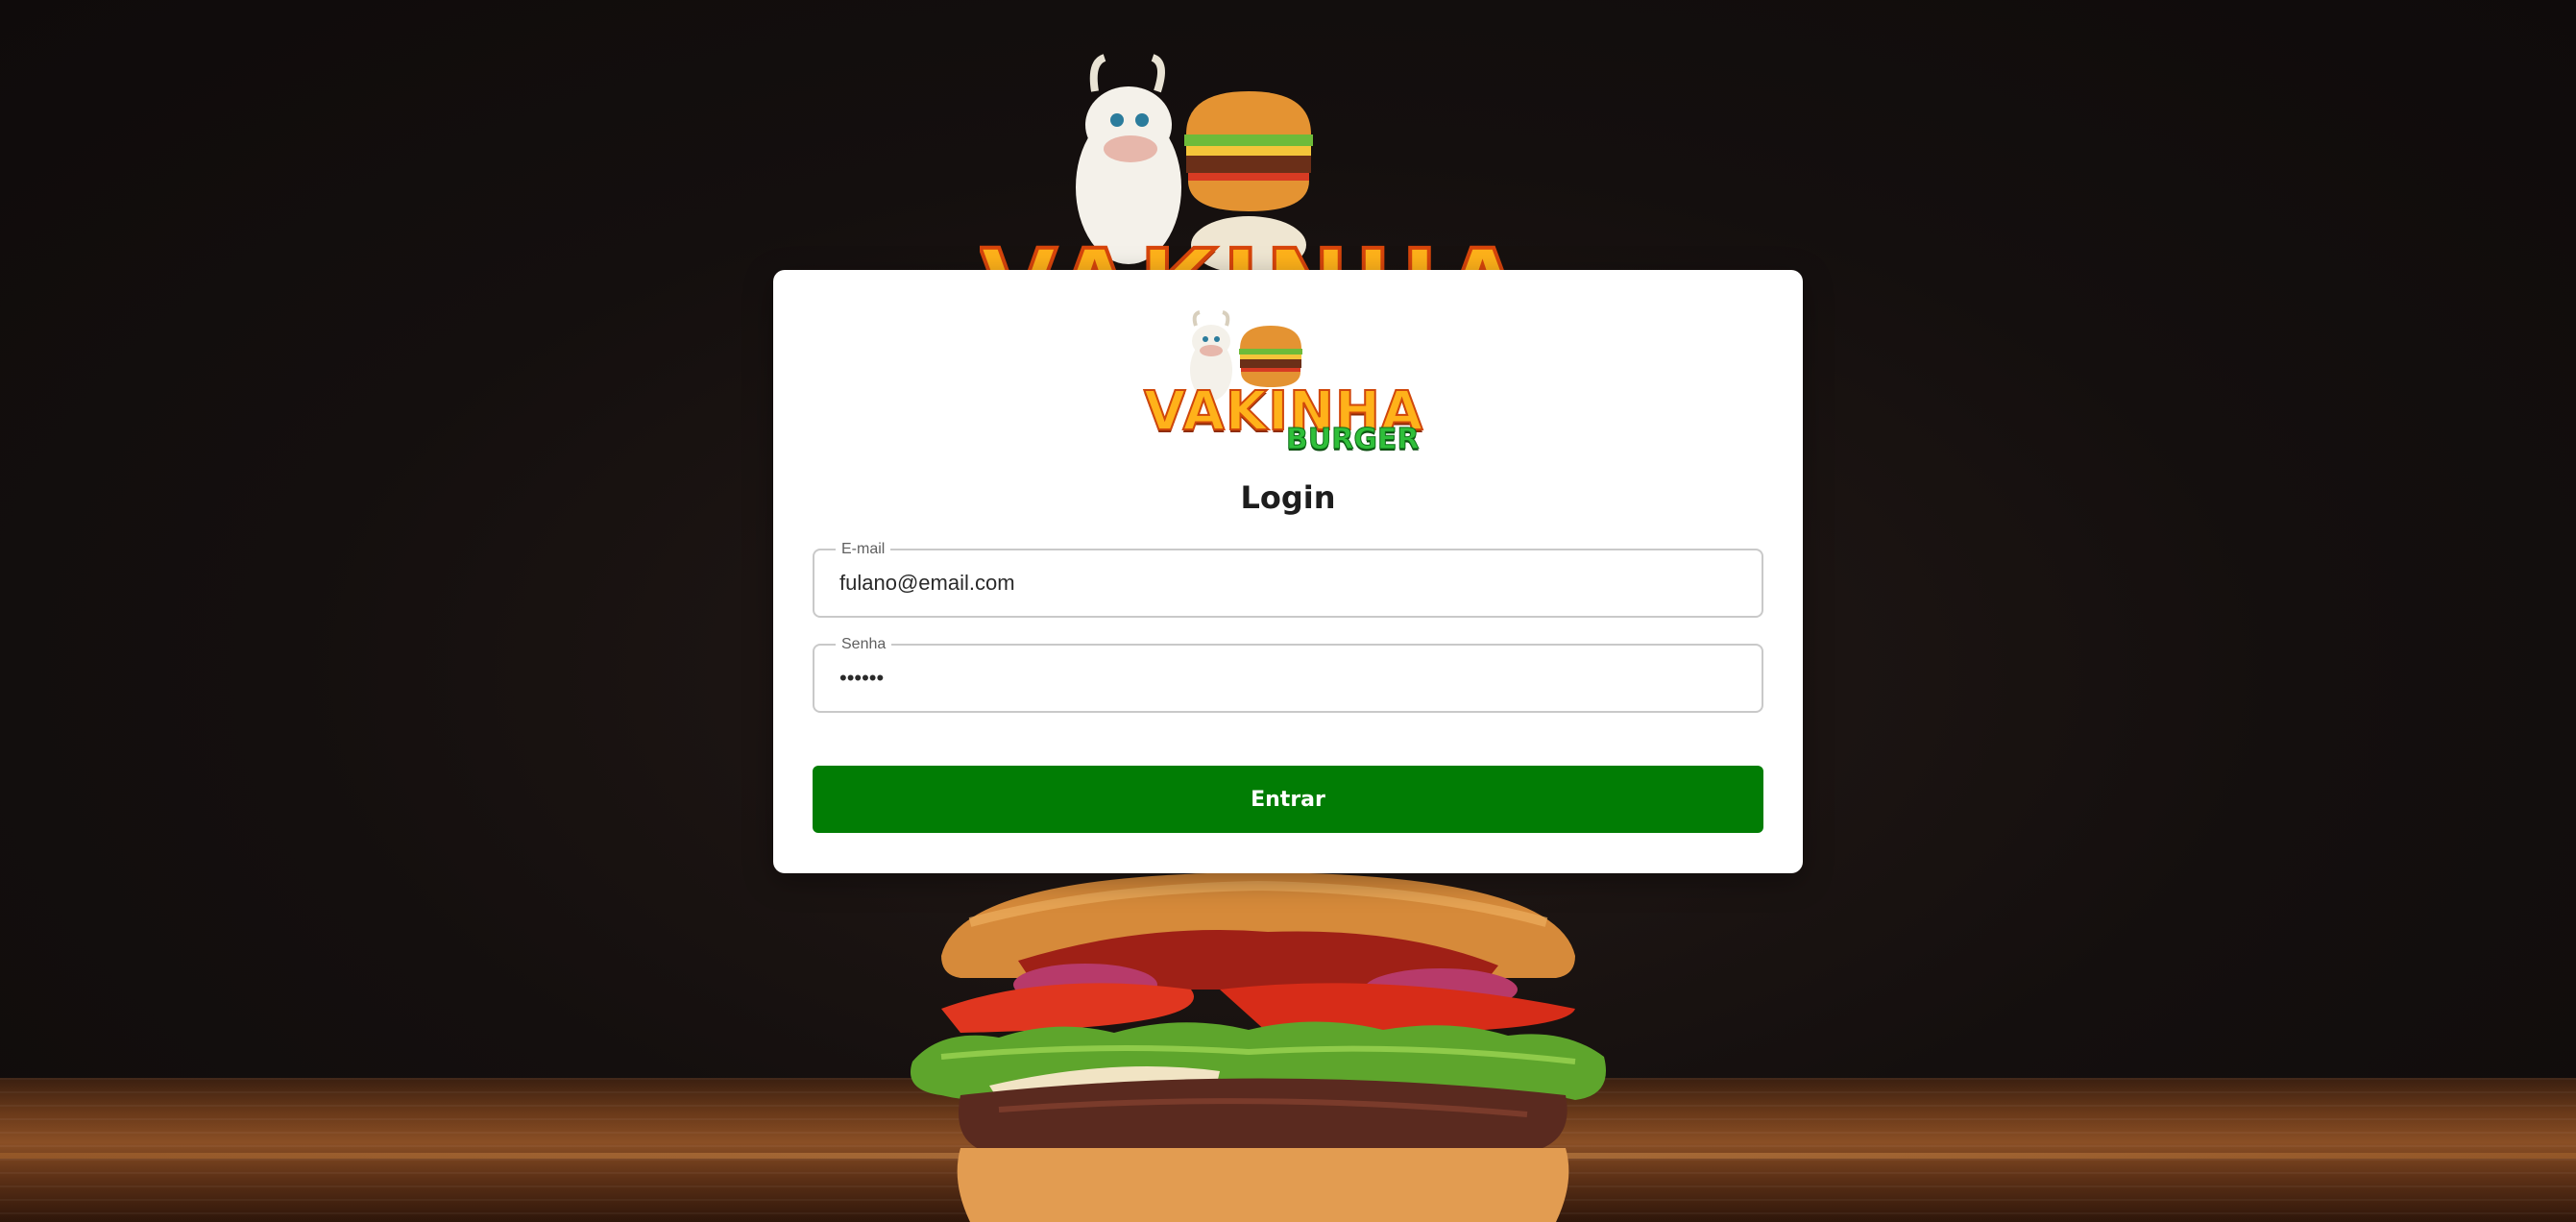  I want to click on password-label: Senha, so click(864, 644).